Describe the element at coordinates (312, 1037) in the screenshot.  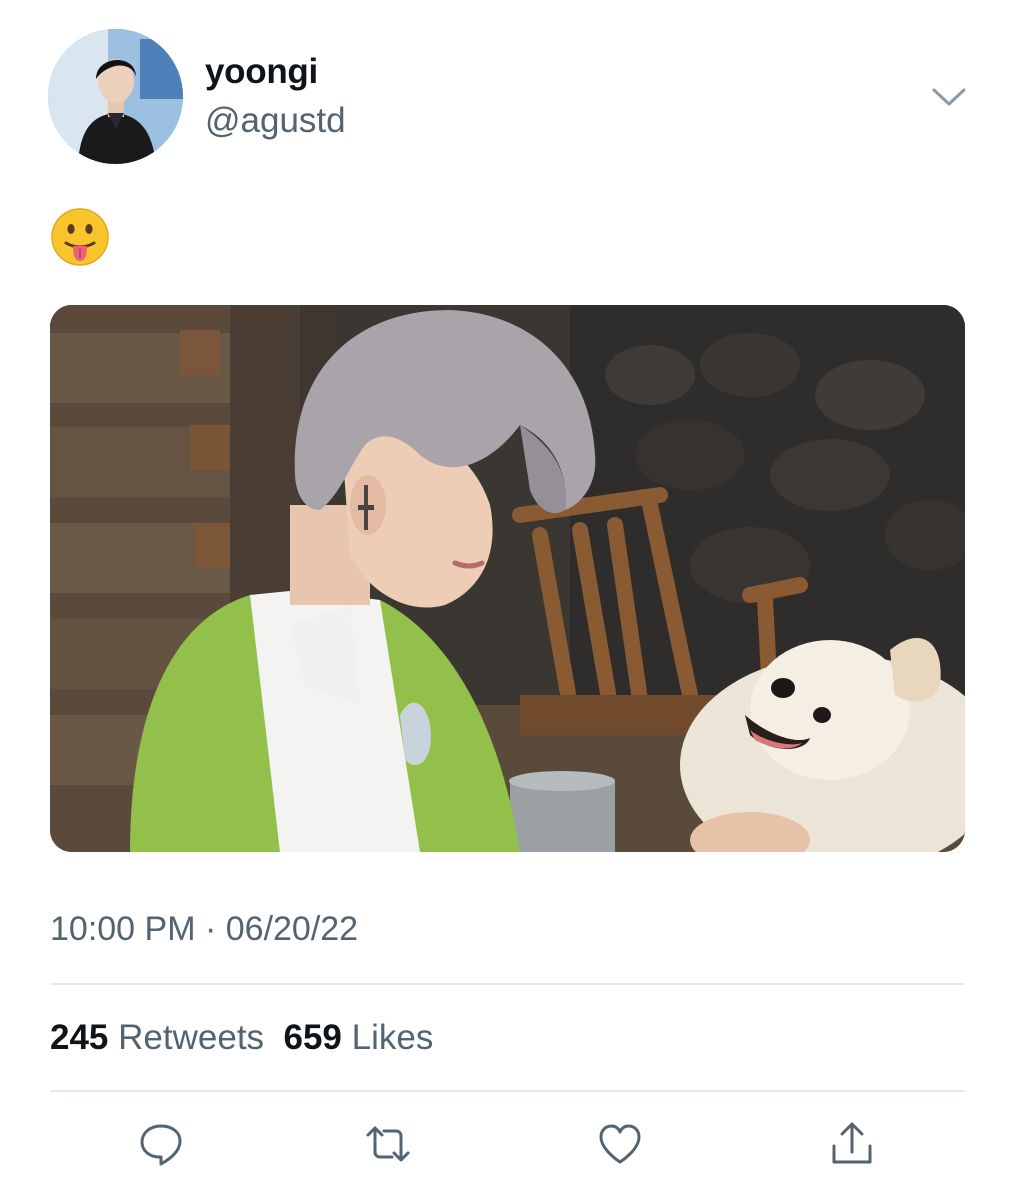
I see `likes-count: 659` at that location.